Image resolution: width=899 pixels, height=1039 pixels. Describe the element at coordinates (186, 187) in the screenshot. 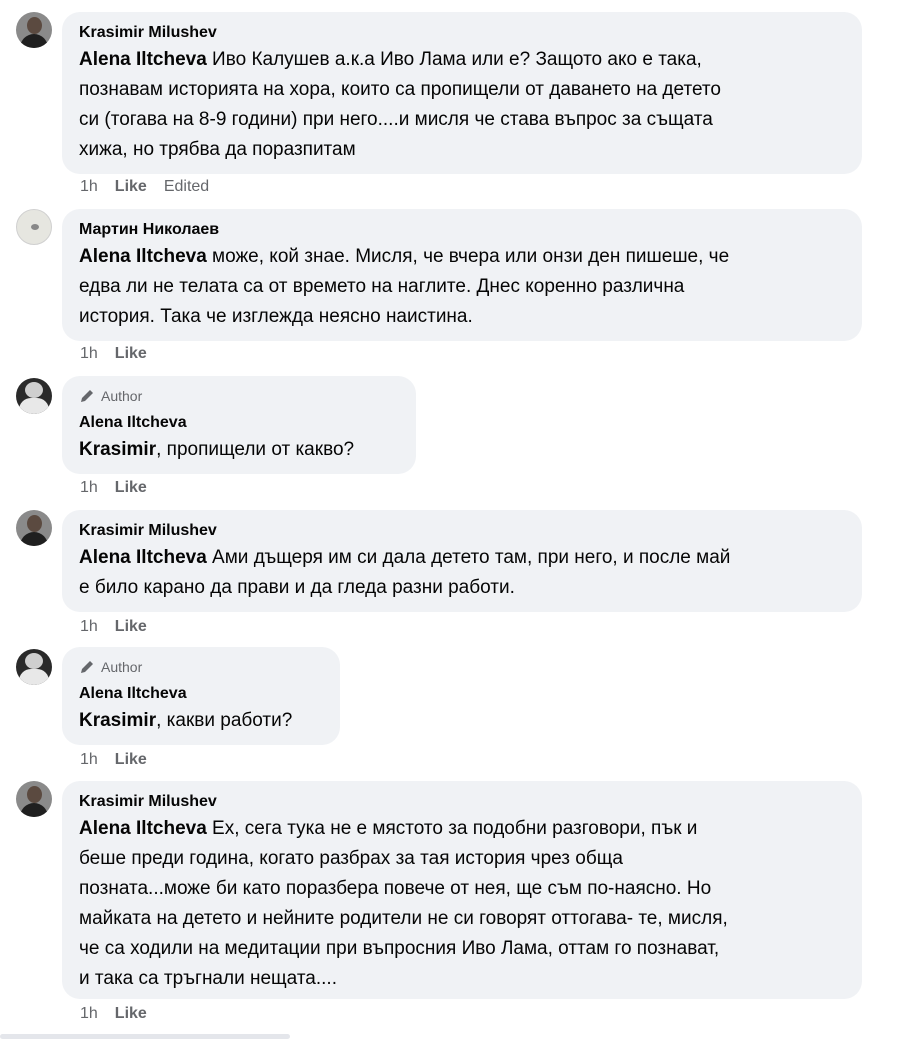

I see `edited-label: Edited` at that location.